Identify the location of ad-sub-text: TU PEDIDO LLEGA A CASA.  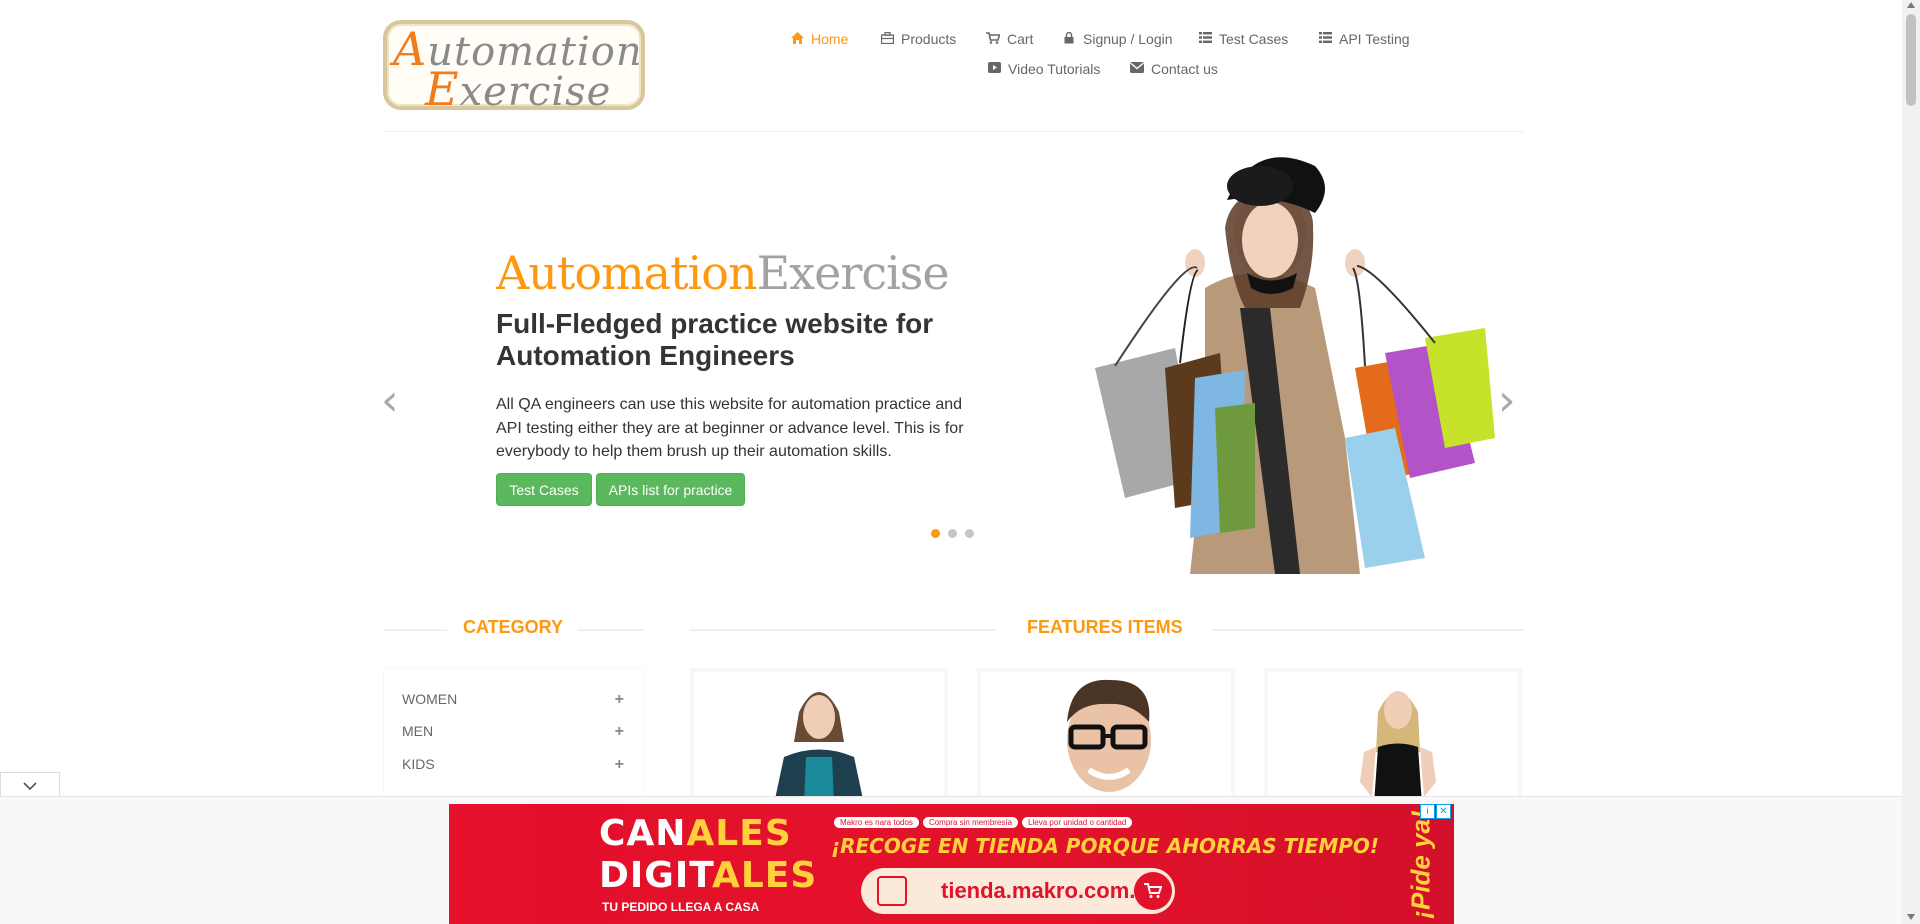
(681, 907).